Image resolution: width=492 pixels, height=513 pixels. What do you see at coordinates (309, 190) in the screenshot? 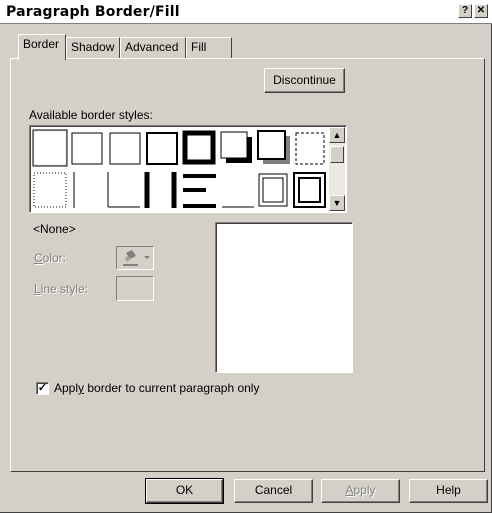
I see `style-thick-double` at bounding box center [309, 190].